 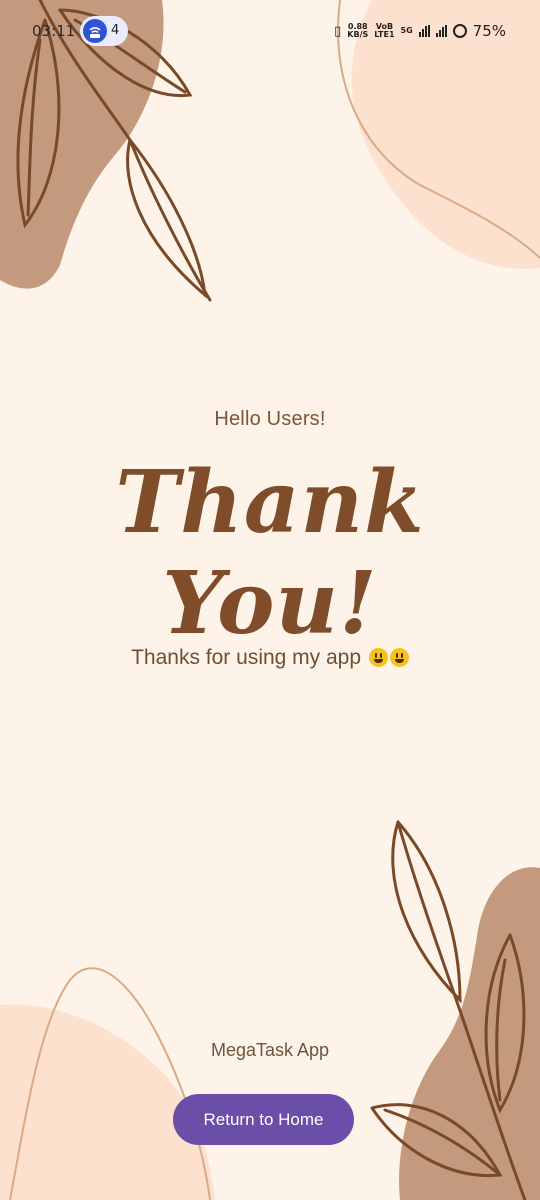 What do you see at coordinates (270, 1050) in the screenshot?
I see `app-name-label: MegaTask App` at bounding box center [270, 1050].